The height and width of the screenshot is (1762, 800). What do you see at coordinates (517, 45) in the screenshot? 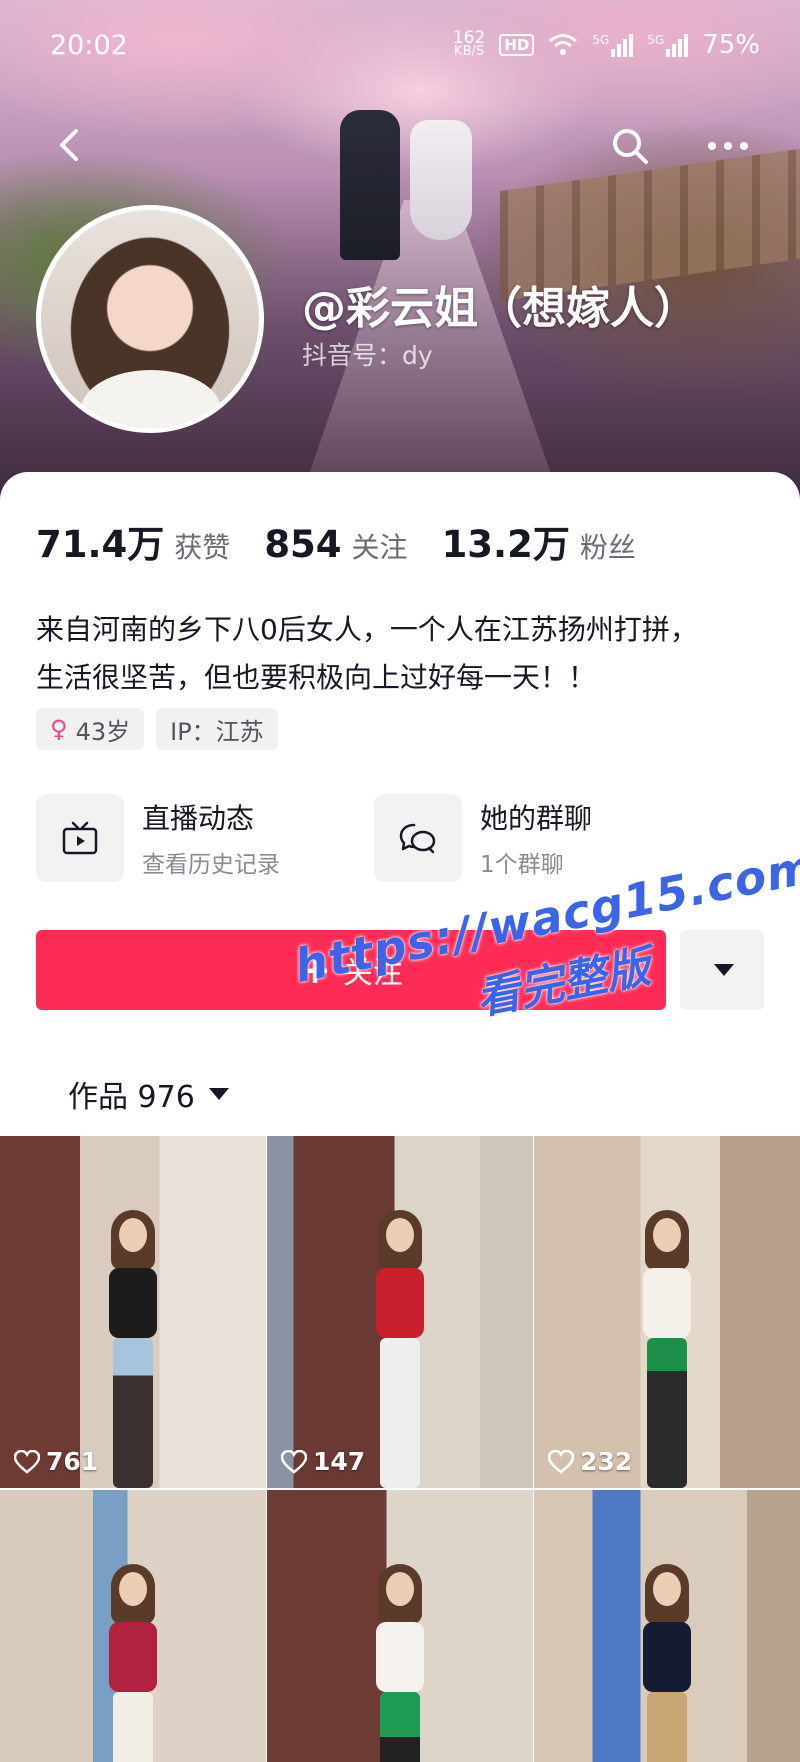
I see `hd-badge: HD` at bounding box center [517, 45].